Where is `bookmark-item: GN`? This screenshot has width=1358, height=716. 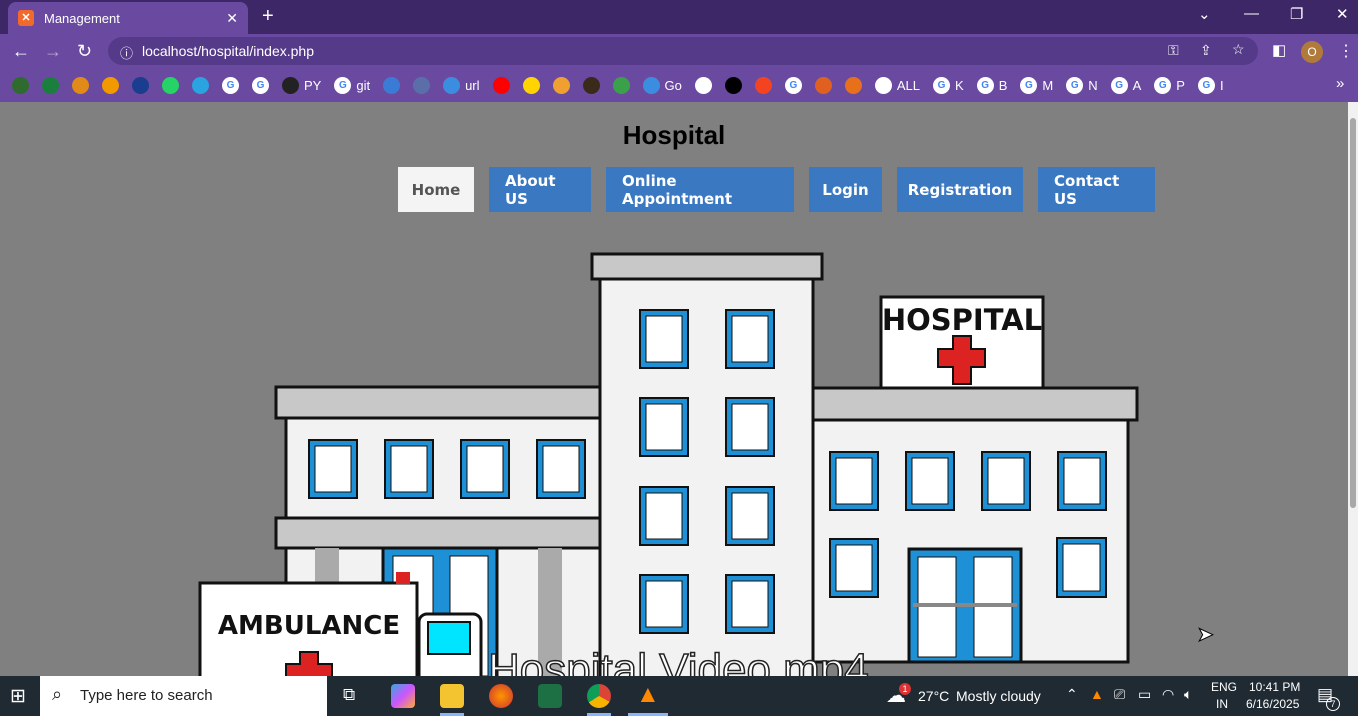
bookmark-item: GN is located at coordinates (1082, 85).